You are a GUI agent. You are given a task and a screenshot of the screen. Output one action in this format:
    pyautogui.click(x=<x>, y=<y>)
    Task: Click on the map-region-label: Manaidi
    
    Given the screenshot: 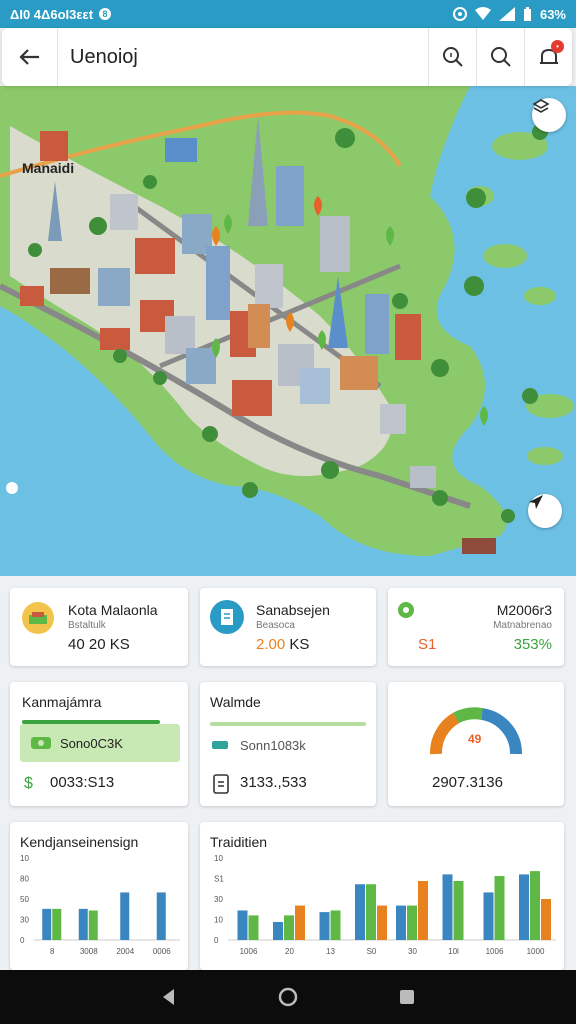 What is the action you would take?
    pyautogui.click(x=48, y=168)
    